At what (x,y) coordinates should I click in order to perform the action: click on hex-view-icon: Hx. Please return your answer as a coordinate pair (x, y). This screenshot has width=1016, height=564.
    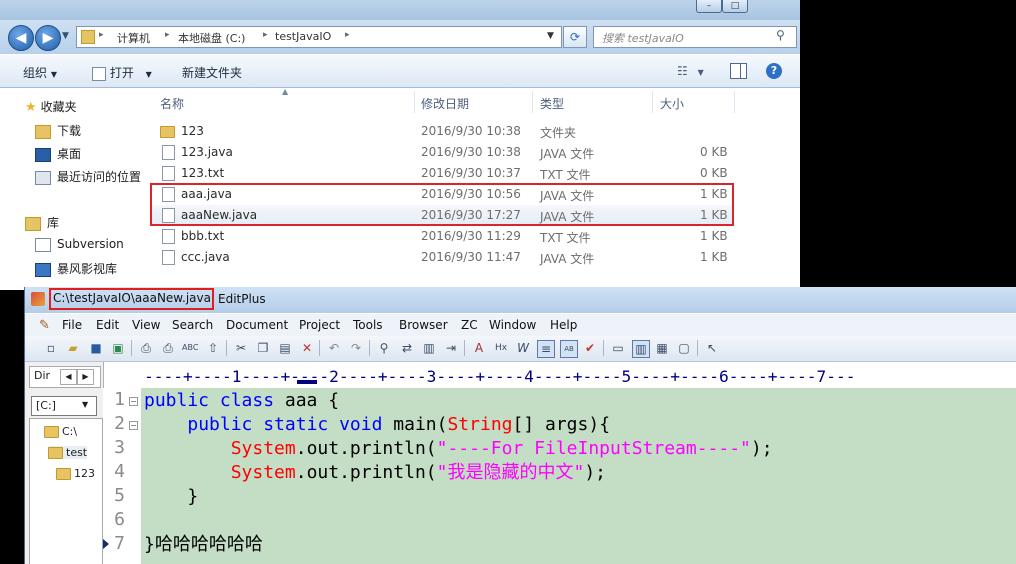
    Looking at the image, I should click on (501, 348).